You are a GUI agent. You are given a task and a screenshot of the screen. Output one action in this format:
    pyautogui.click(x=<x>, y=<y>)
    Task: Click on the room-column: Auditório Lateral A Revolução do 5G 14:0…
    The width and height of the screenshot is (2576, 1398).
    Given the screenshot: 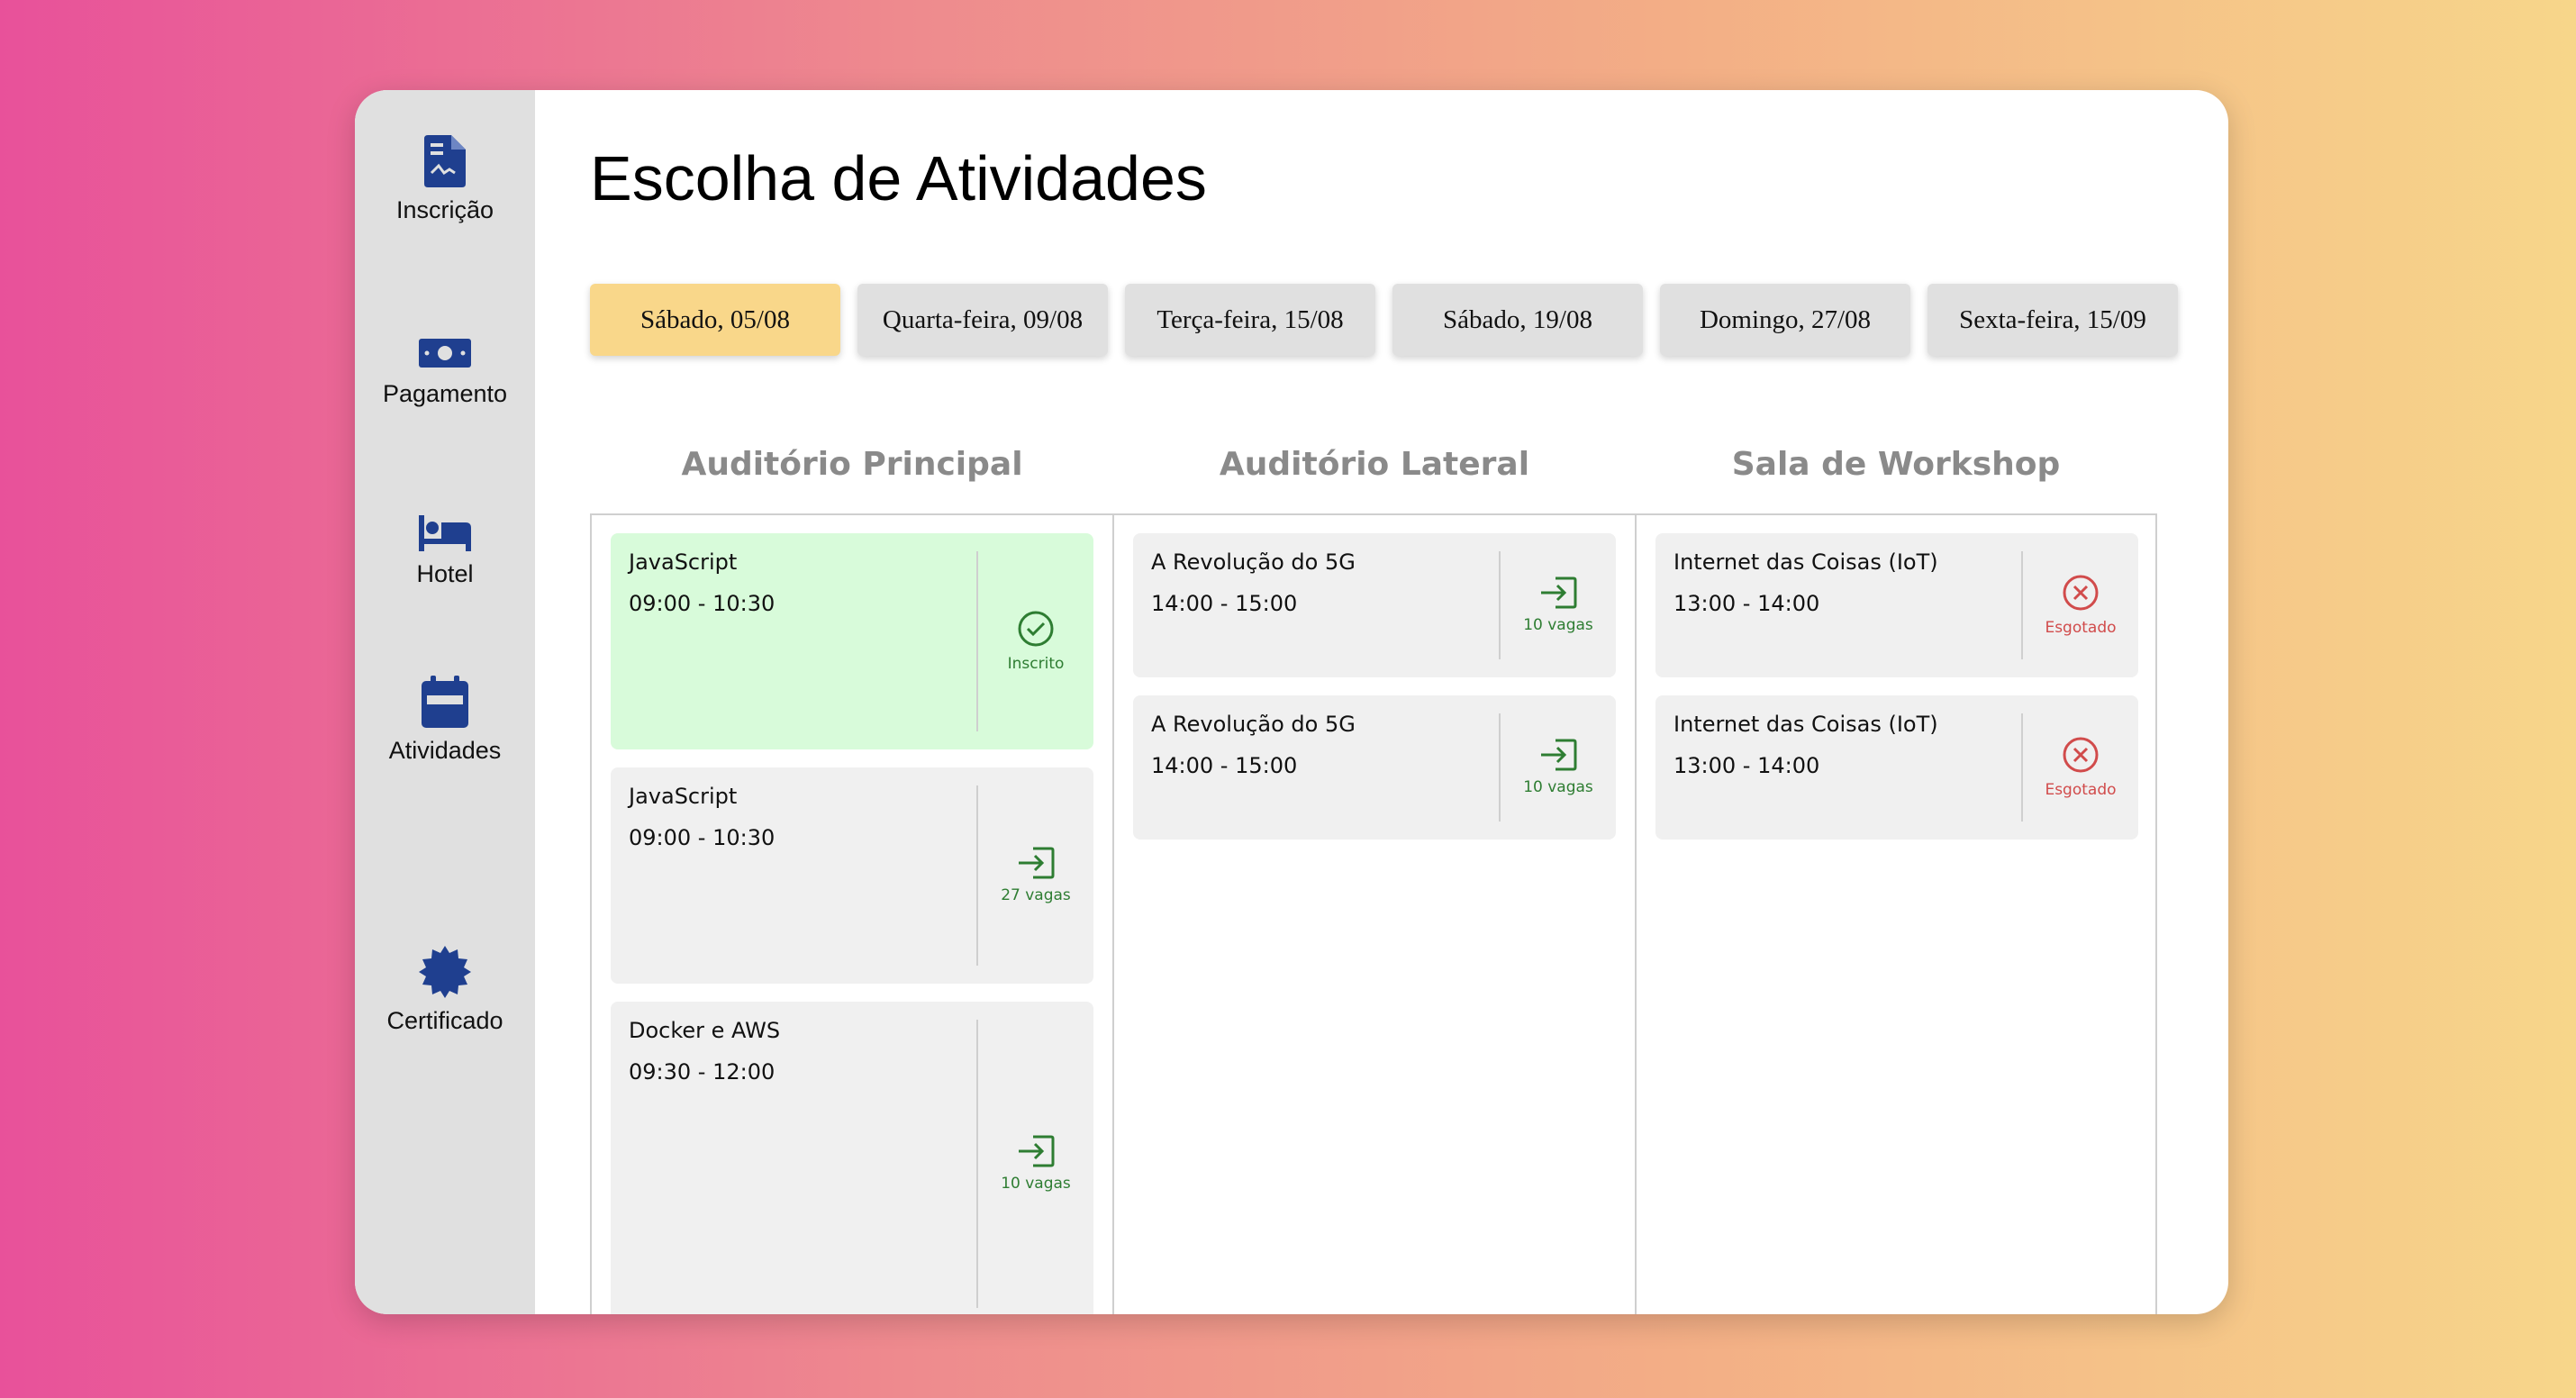 What is the action you would take?
    pyautogui.click(x=1373, y=880)
    